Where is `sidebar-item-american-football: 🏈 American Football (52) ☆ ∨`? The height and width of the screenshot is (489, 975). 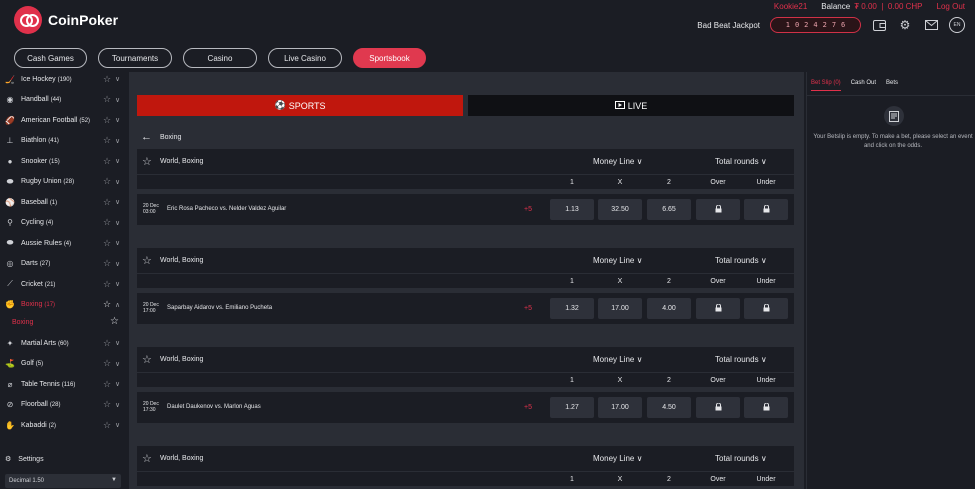
sidebar-item-american-football: 🏈 American Football (52) ☆ ∨ is located at coordinates (63, 120).